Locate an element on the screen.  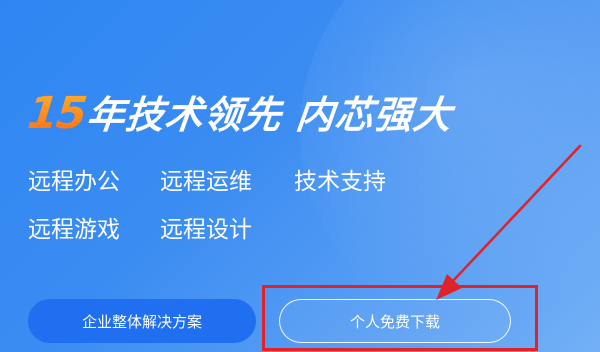
feature-item: 远程运维 is located at coordinates (206, 182).